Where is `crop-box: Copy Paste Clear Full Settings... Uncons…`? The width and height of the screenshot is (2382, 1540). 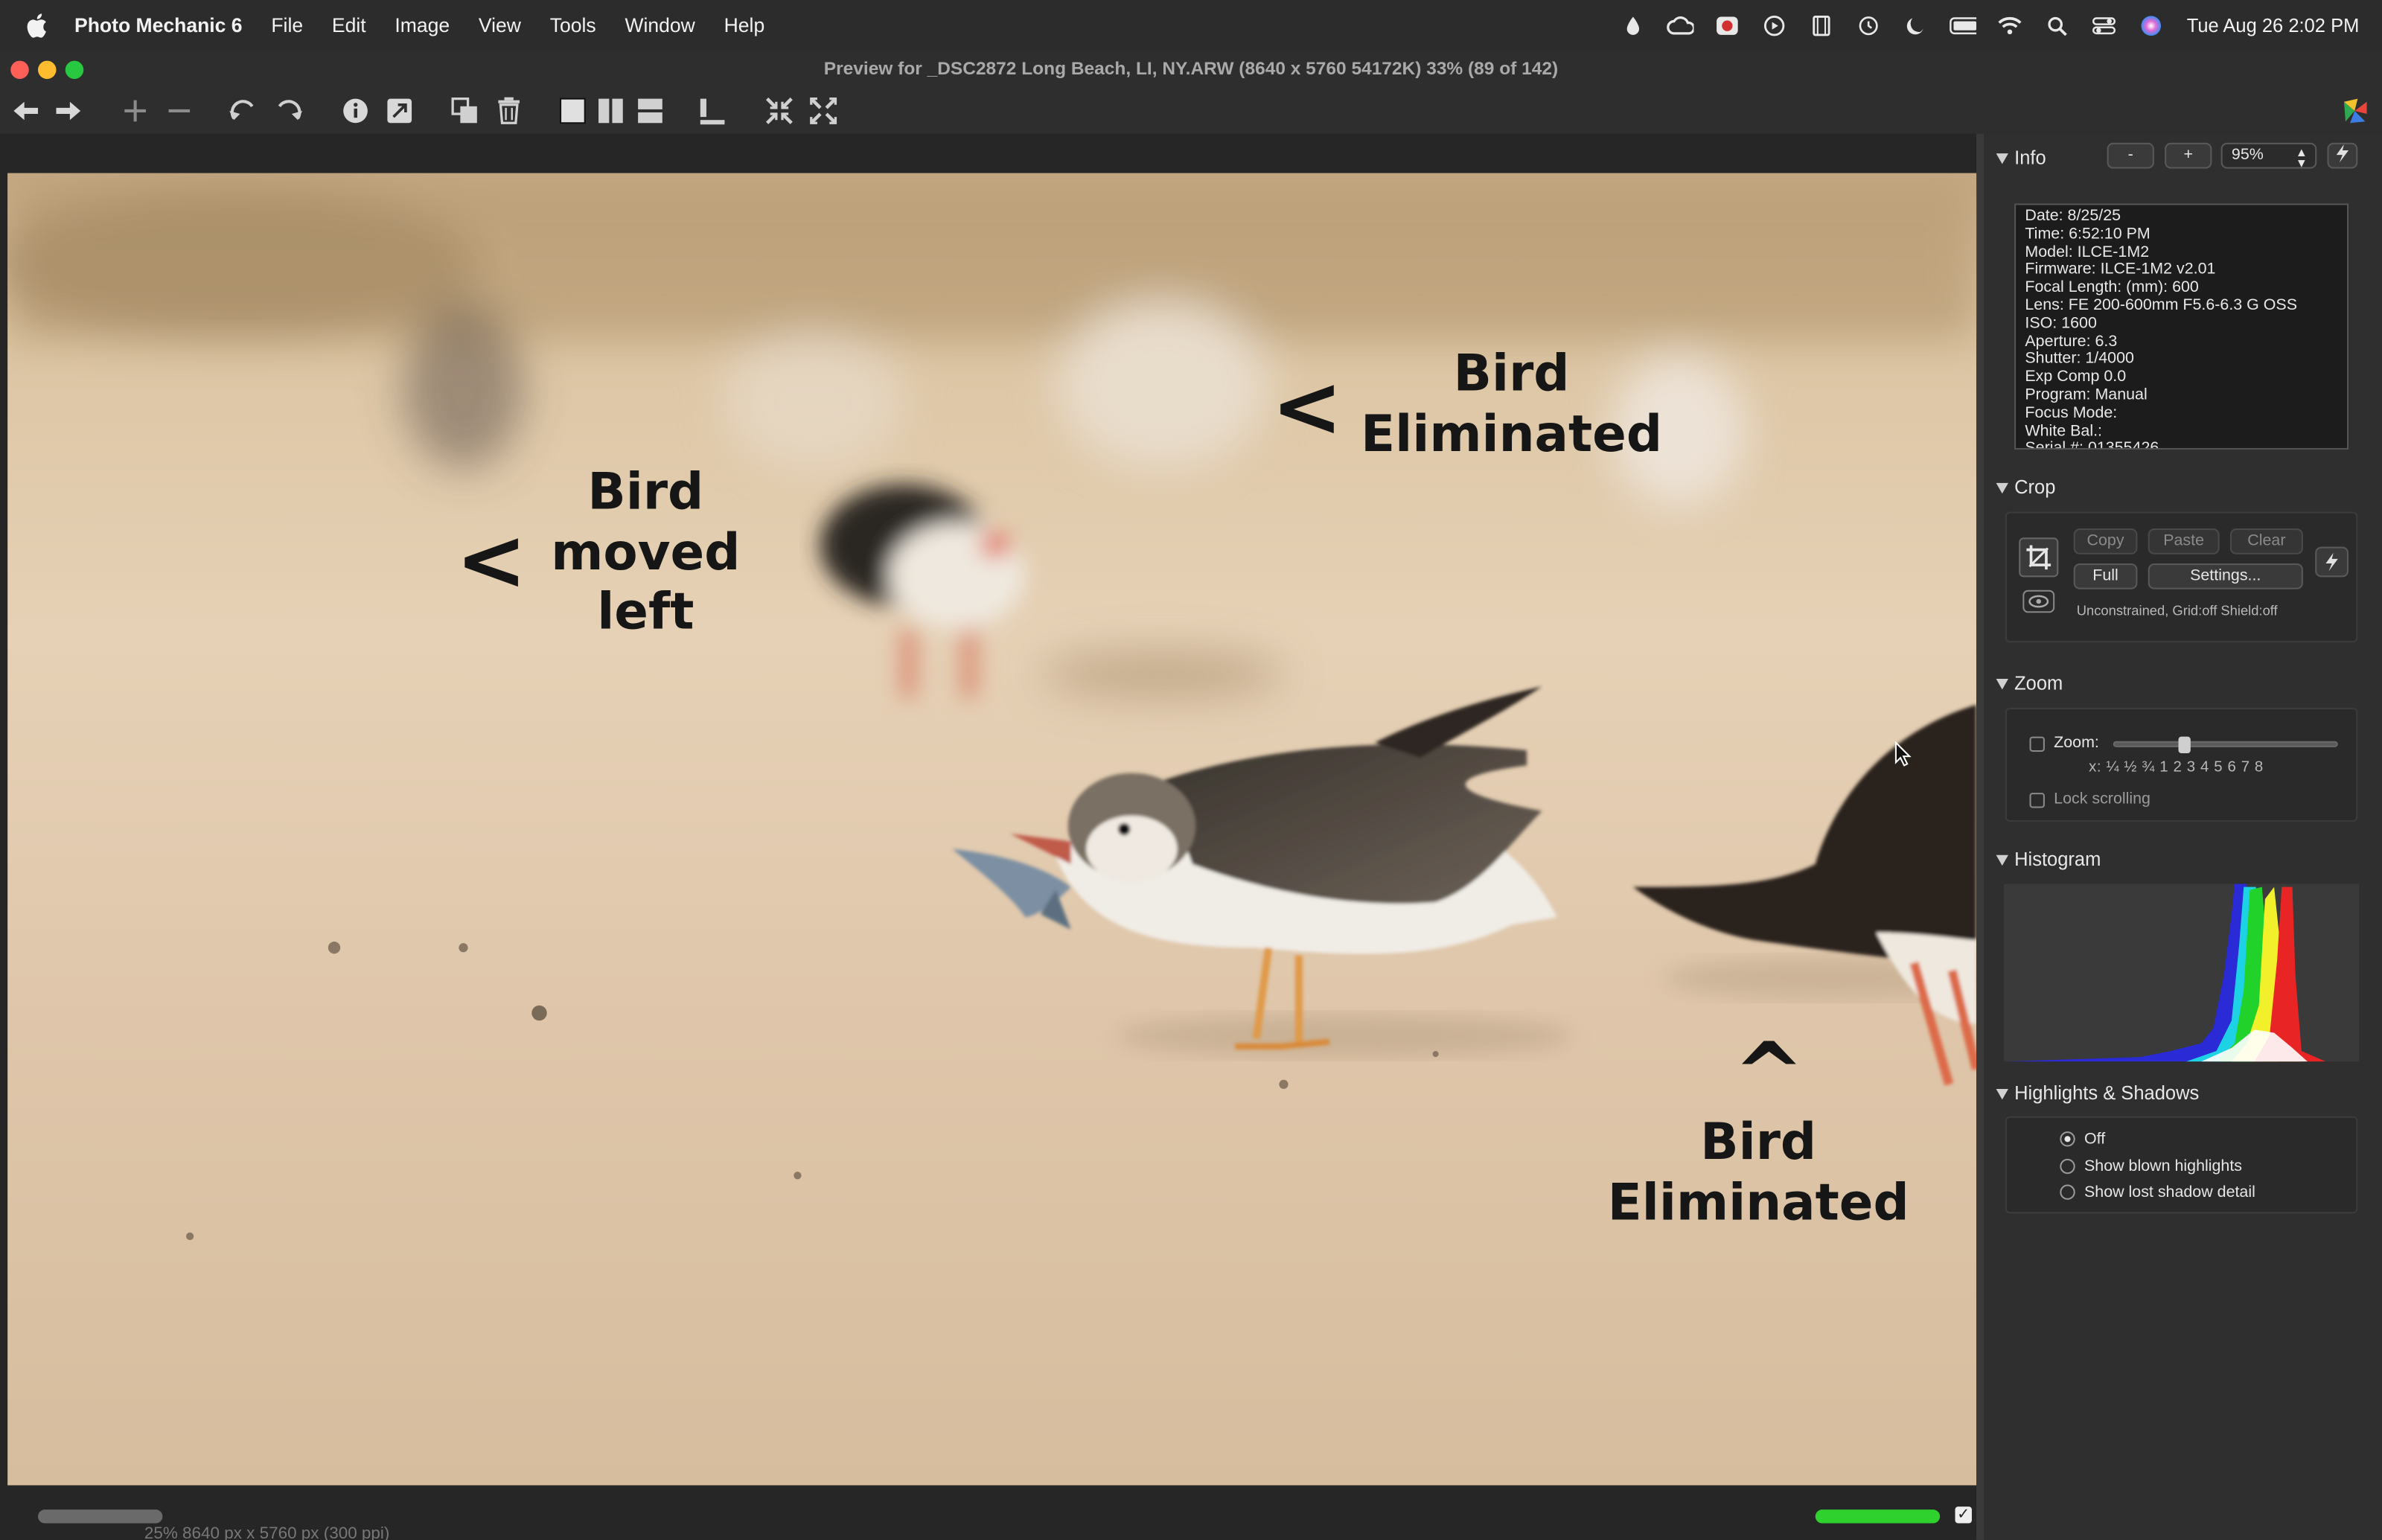
crop-box: Copy Paste Clear Full Settings... Uncons… is located at coordinates (2181, 577).